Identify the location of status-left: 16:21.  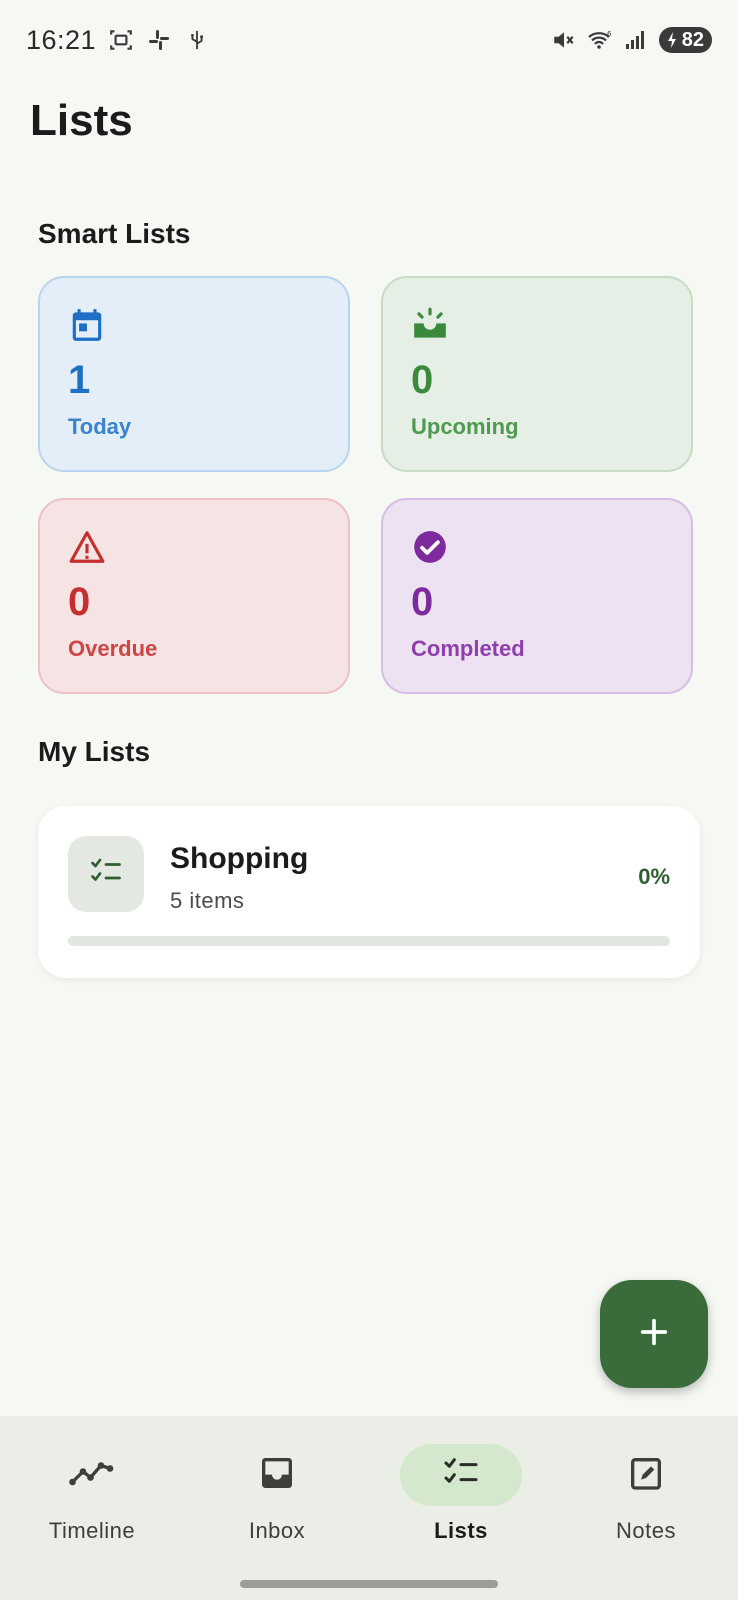
(118, 40).